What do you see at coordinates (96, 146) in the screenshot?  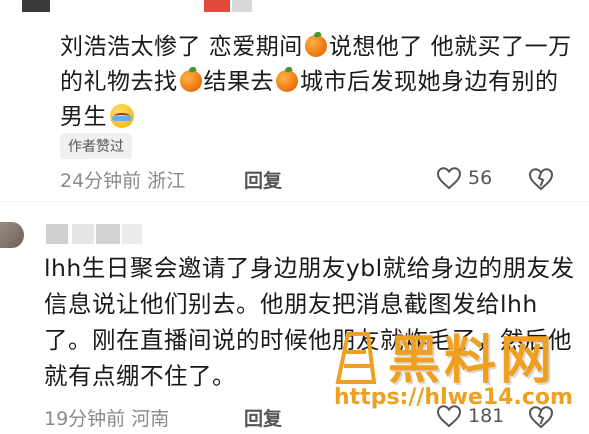 I see `author-liked-badge: 作者赞过` at bounding box center [96, 146].